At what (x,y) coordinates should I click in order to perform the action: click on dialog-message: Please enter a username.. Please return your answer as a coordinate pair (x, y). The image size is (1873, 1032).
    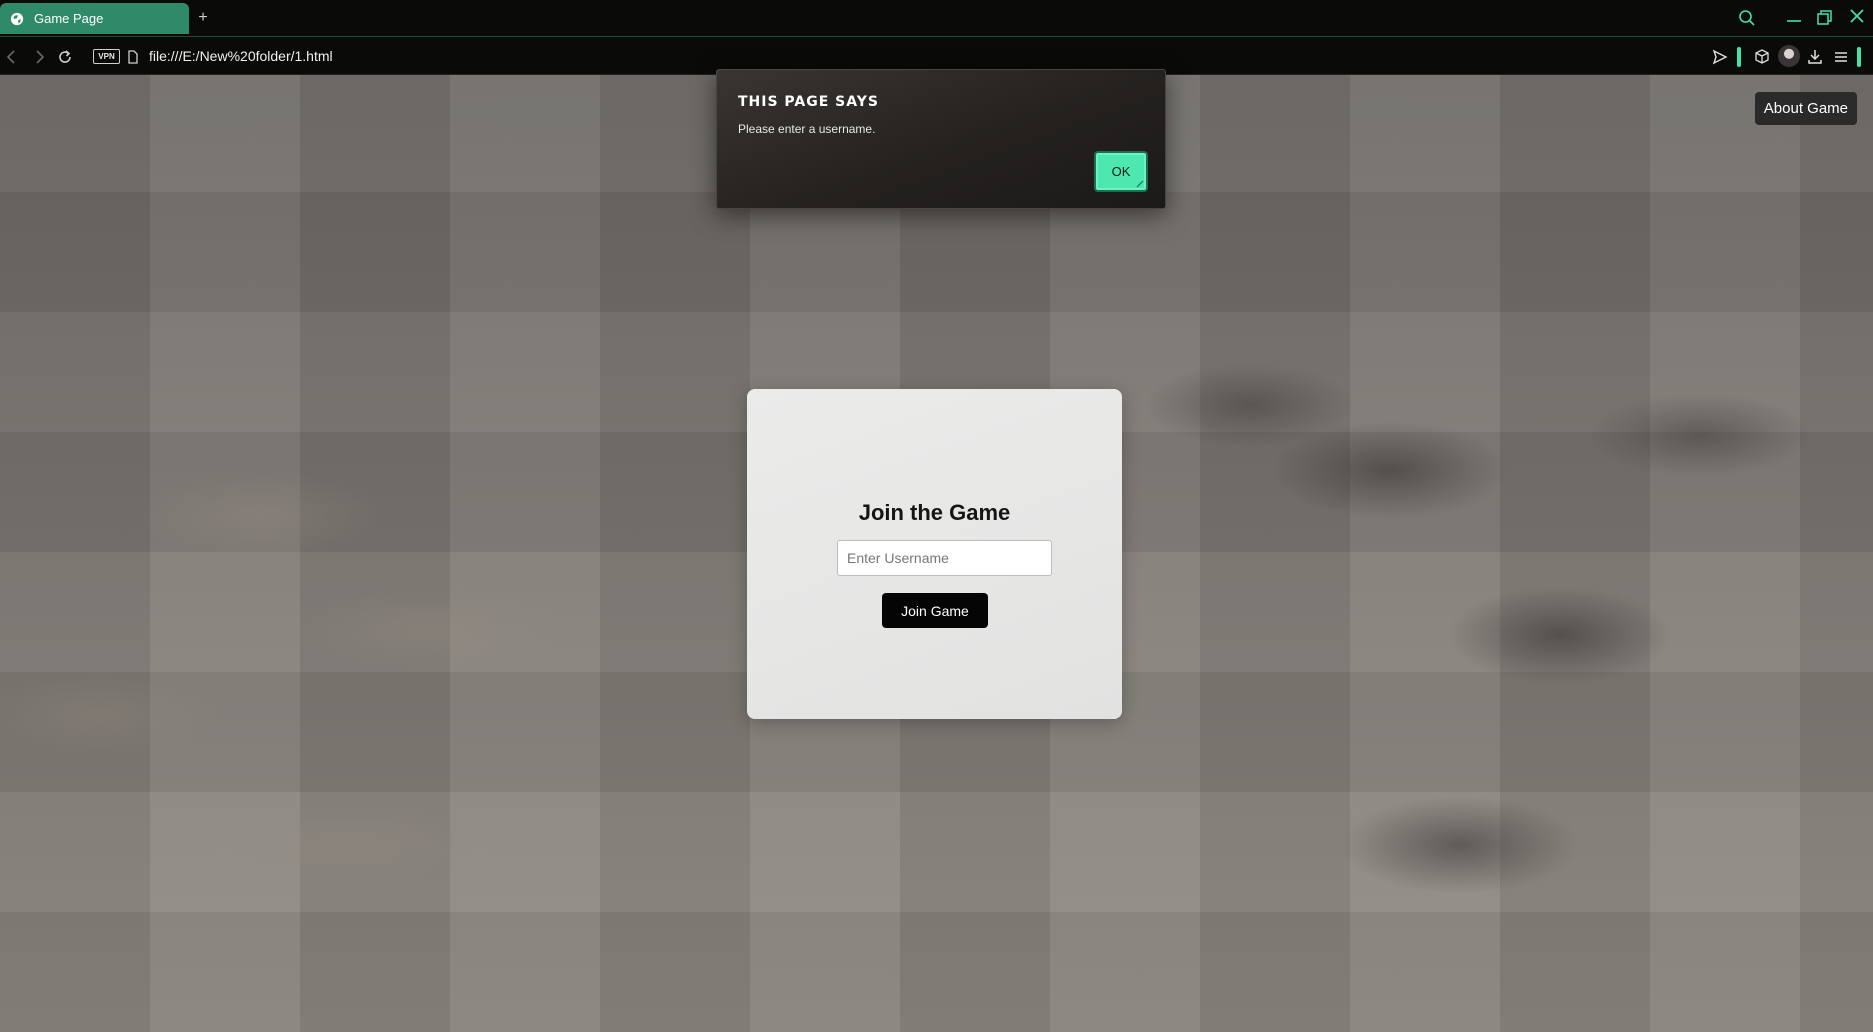
    Looking at the image, I should click on (807, 129).